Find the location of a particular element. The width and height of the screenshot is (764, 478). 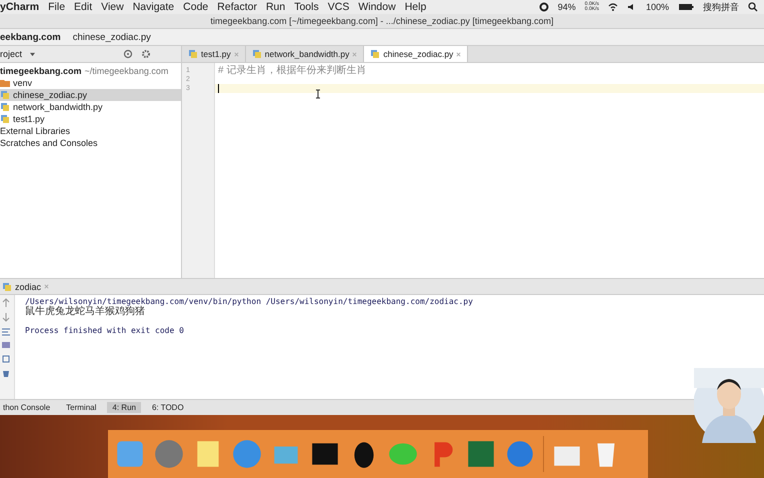

editor-tab: chinese_zodiac.py is located at coordinates (416, 54).